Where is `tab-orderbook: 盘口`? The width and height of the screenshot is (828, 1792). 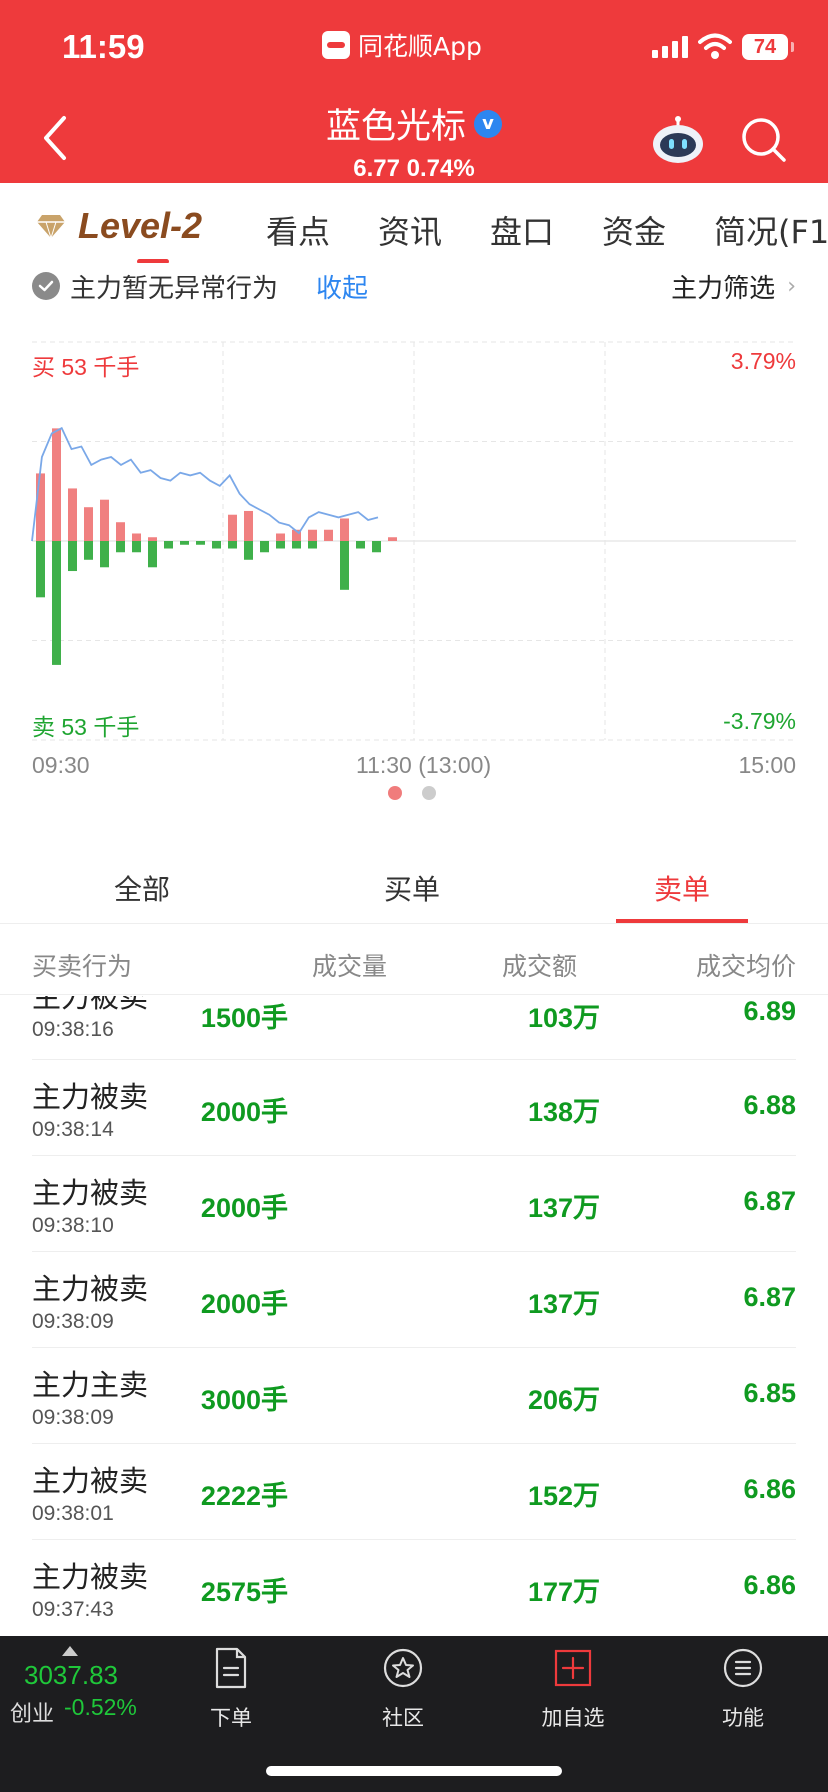 tab-orderbook: 盘口 is located at coordinates (522, 230).